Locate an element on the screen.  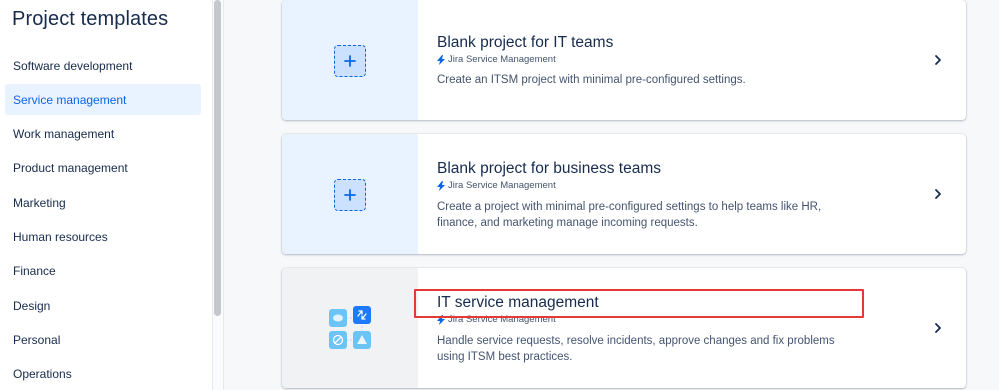
sidebar-item-label: Product management is located at coordinates (70, 167).